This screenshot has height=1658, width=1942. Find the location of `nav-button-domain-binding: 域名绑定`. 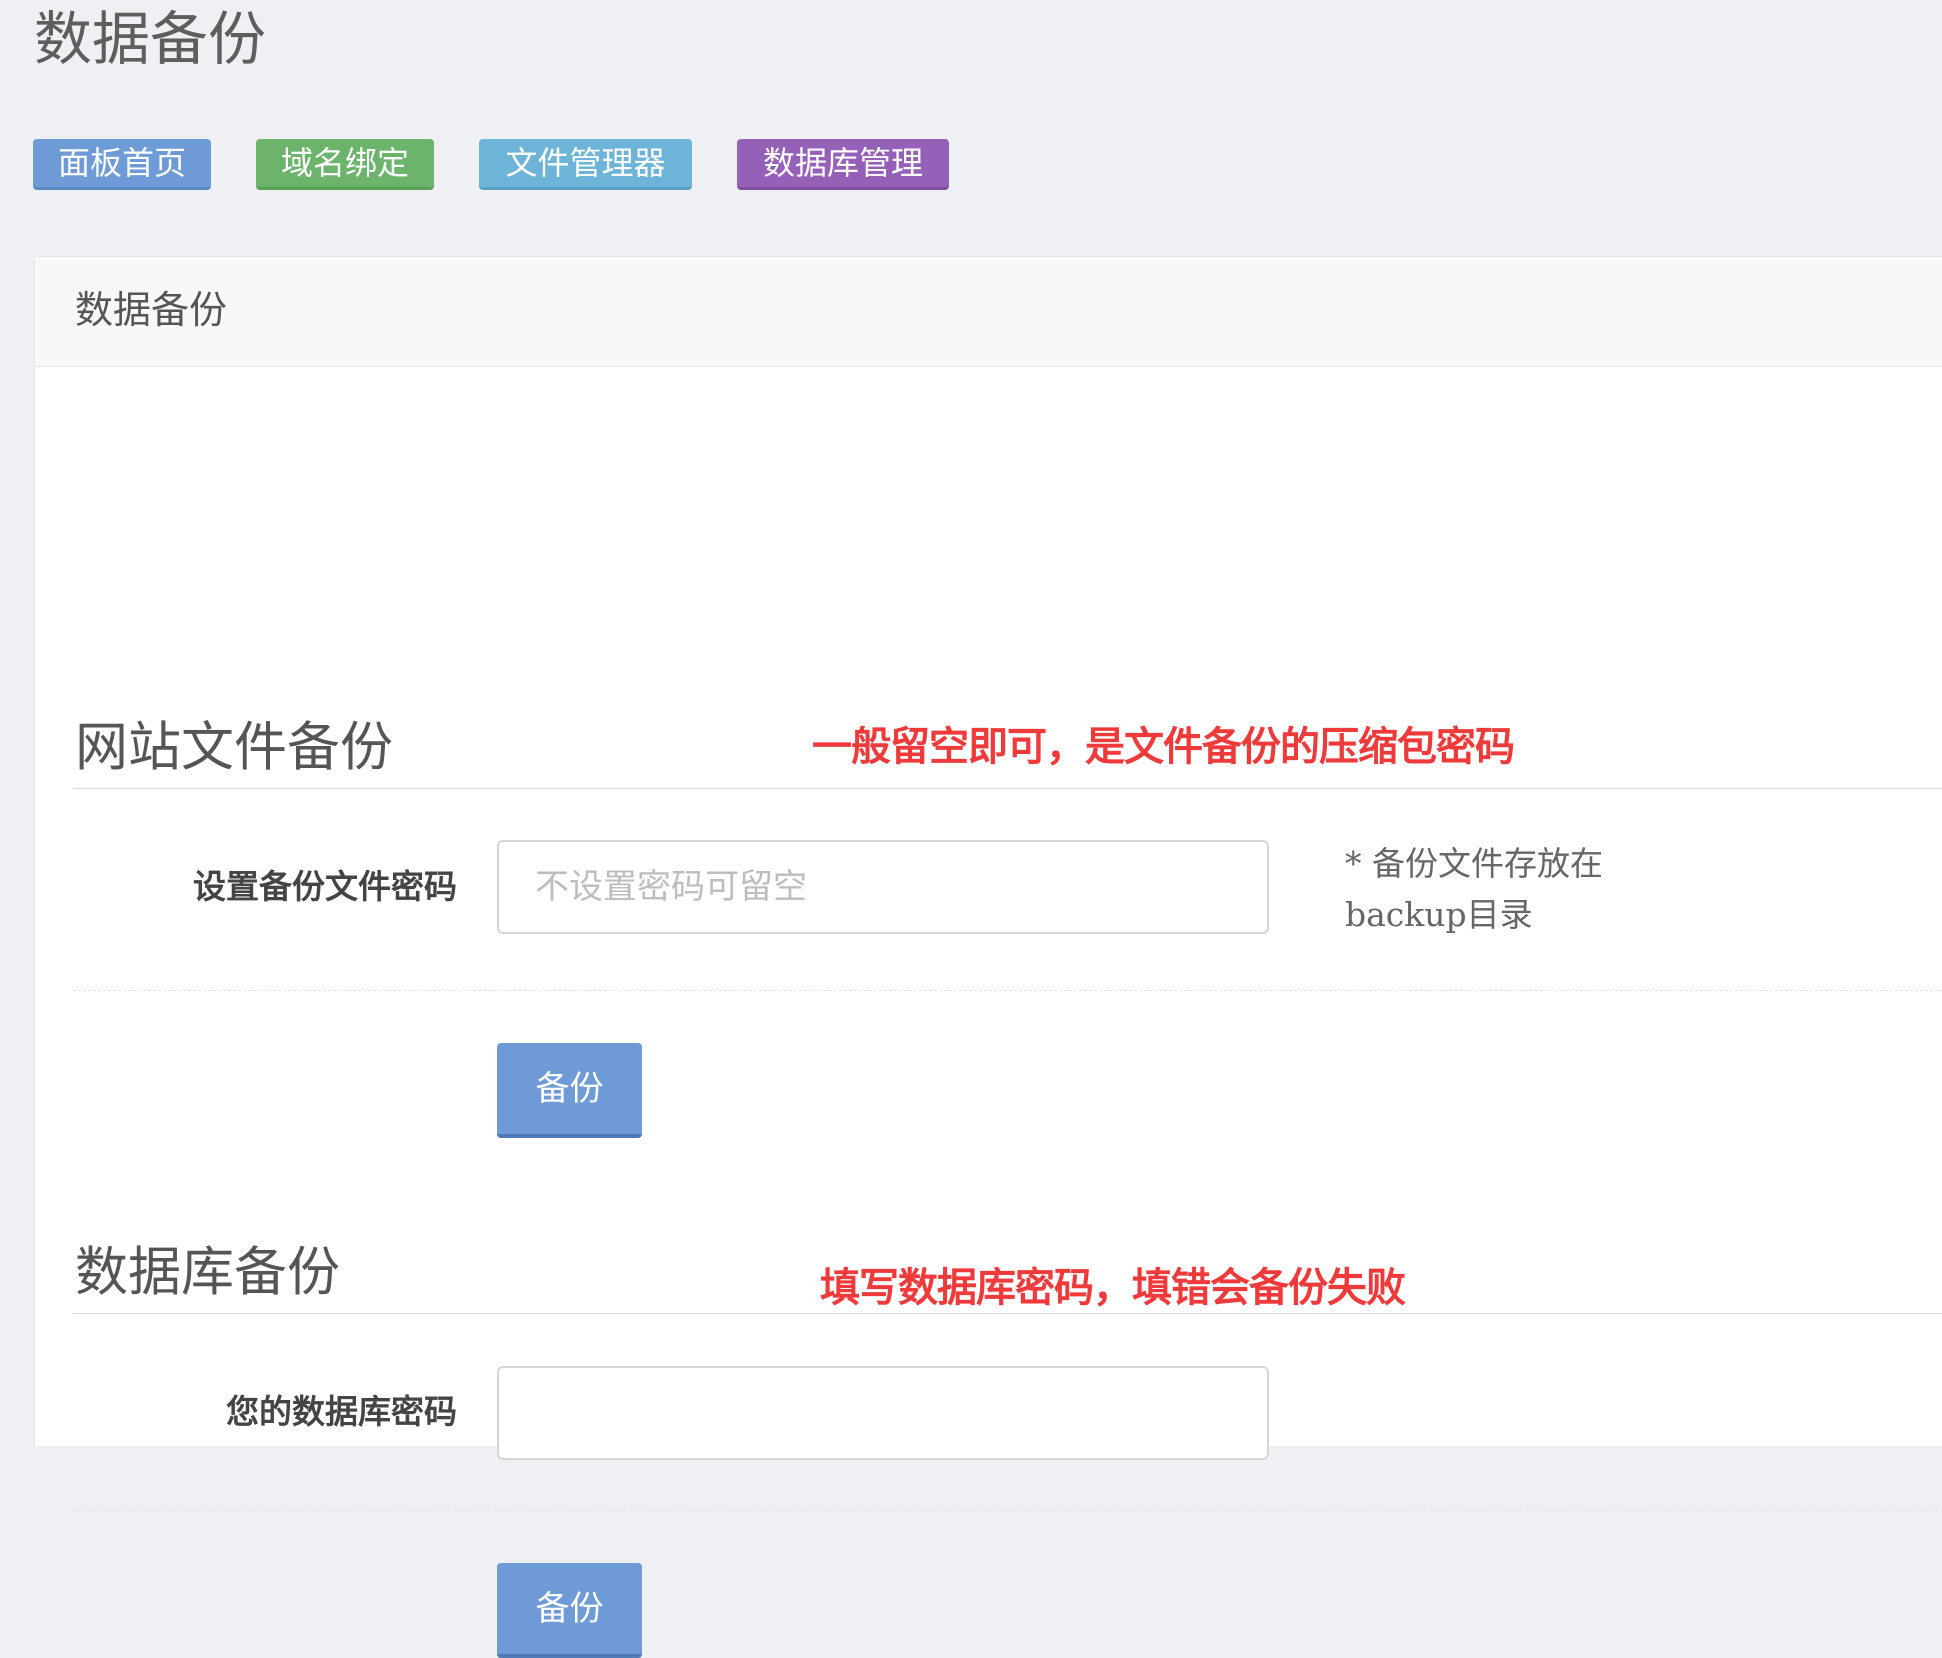

nav-button-domain-binding: 域名绑定 is located at coordinates (345, 164).